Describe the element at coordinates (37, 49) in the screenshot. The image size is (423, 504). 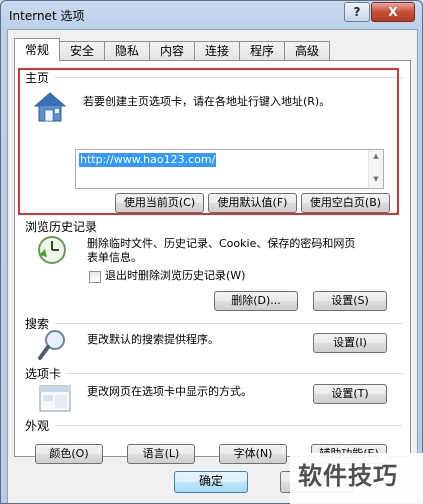
I see `tab-general: 常规` at that location.